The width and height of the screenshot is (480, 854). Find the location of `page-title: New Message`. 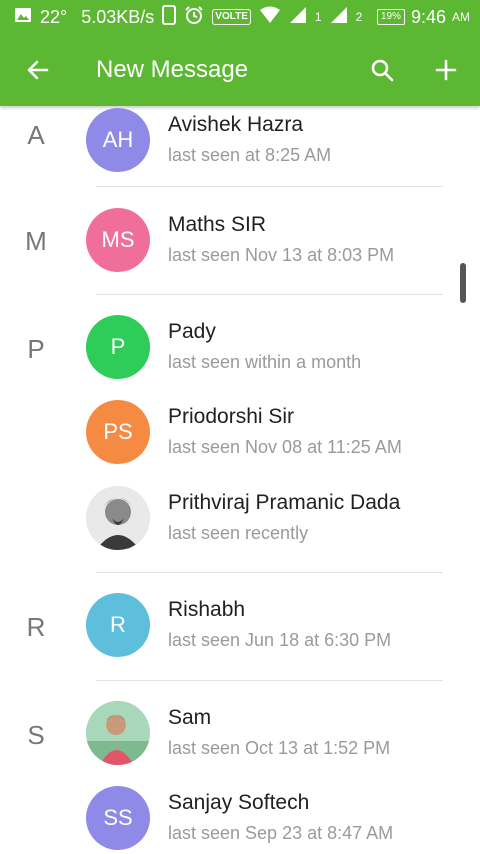

page-title: New Message is located at coordinates (172, 69).